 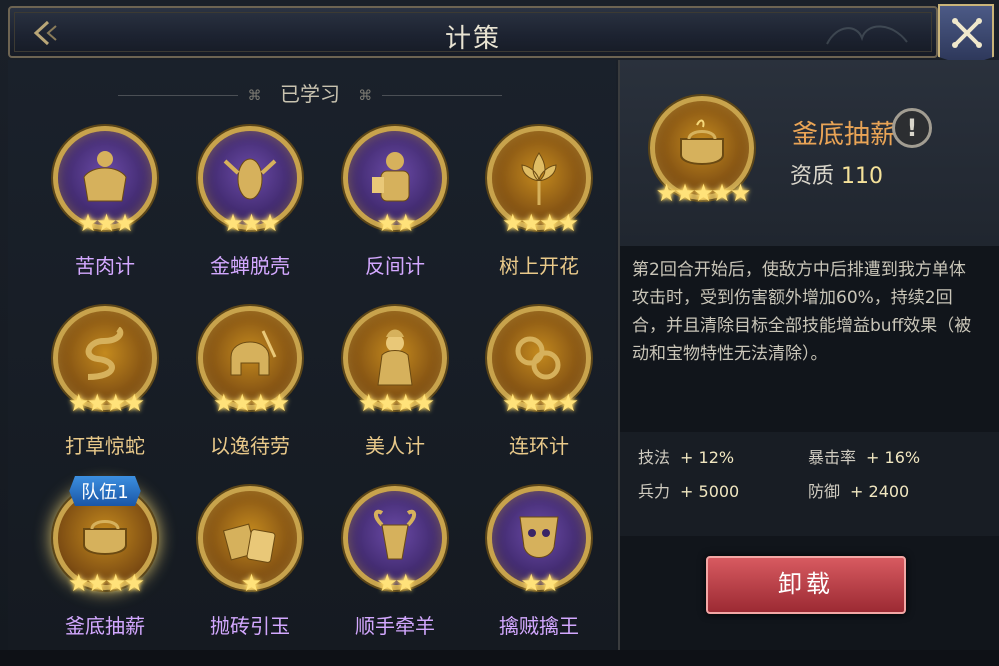 What do you see at coordinates (539, 626) in the screenshot?
I see `strategy-item-name: 擒贼擒王` at bounding box center [539, 626].